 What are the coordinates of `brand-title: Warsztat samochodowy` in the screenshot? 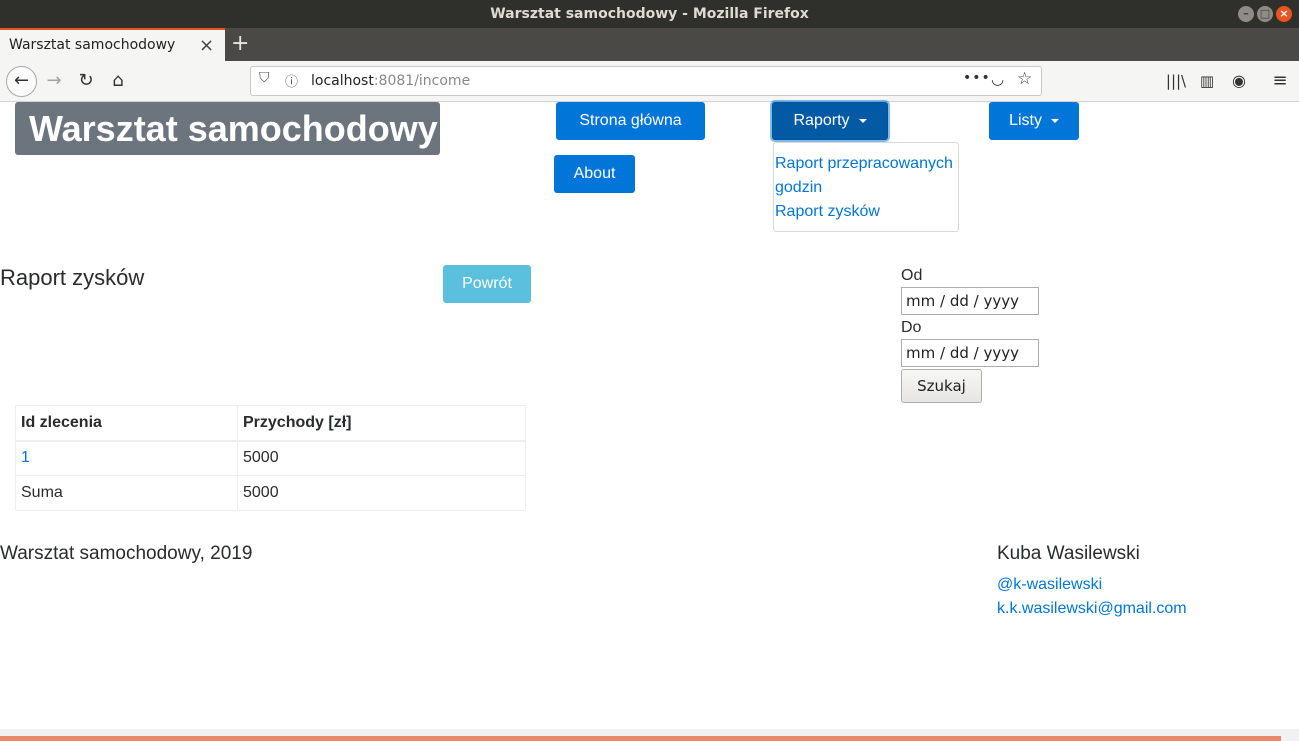 It's located at (227, 128).